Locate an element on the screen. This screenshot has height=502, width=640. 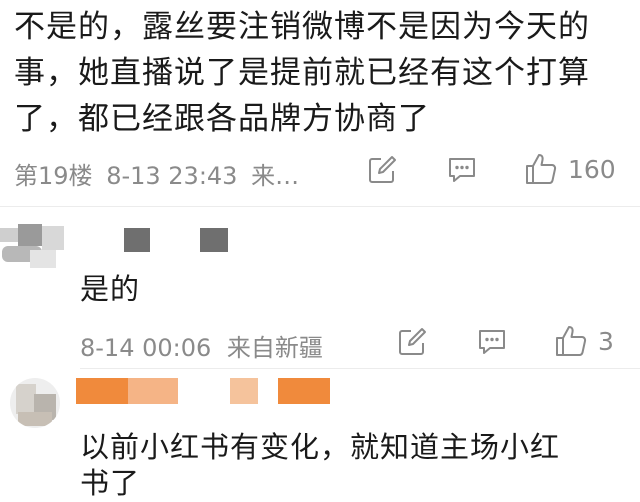
reply-time: 8-14 00:06 is located at coordinates (146, 348).